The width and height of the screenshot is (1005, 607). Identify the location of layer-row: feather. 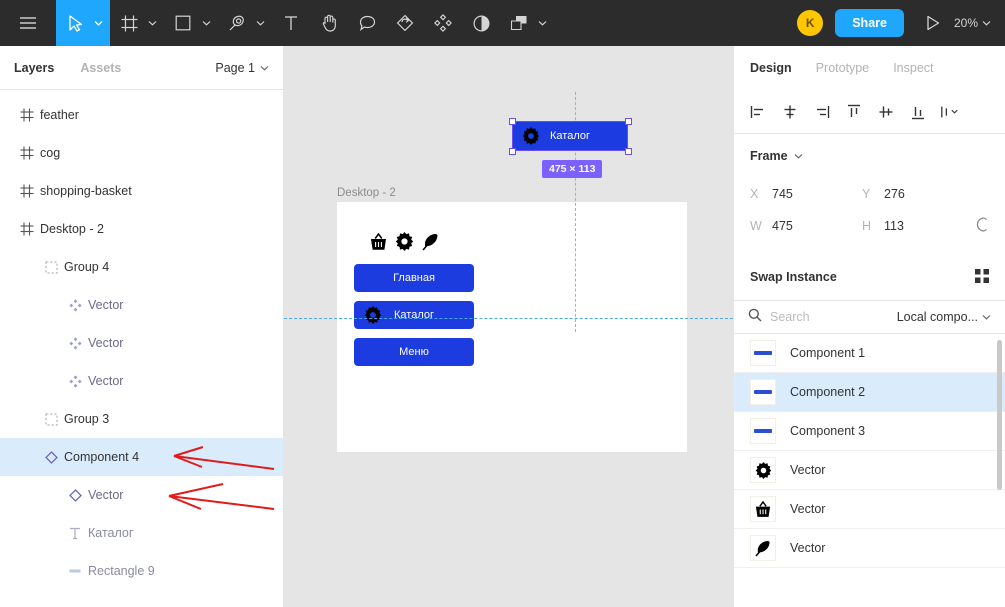
(141, 115).